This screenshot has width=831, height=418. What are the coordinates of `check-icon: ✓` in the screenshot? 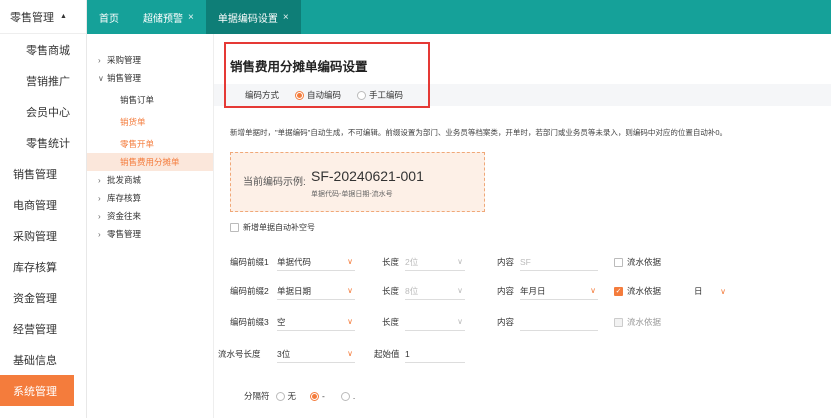 It's located at (618, 291).